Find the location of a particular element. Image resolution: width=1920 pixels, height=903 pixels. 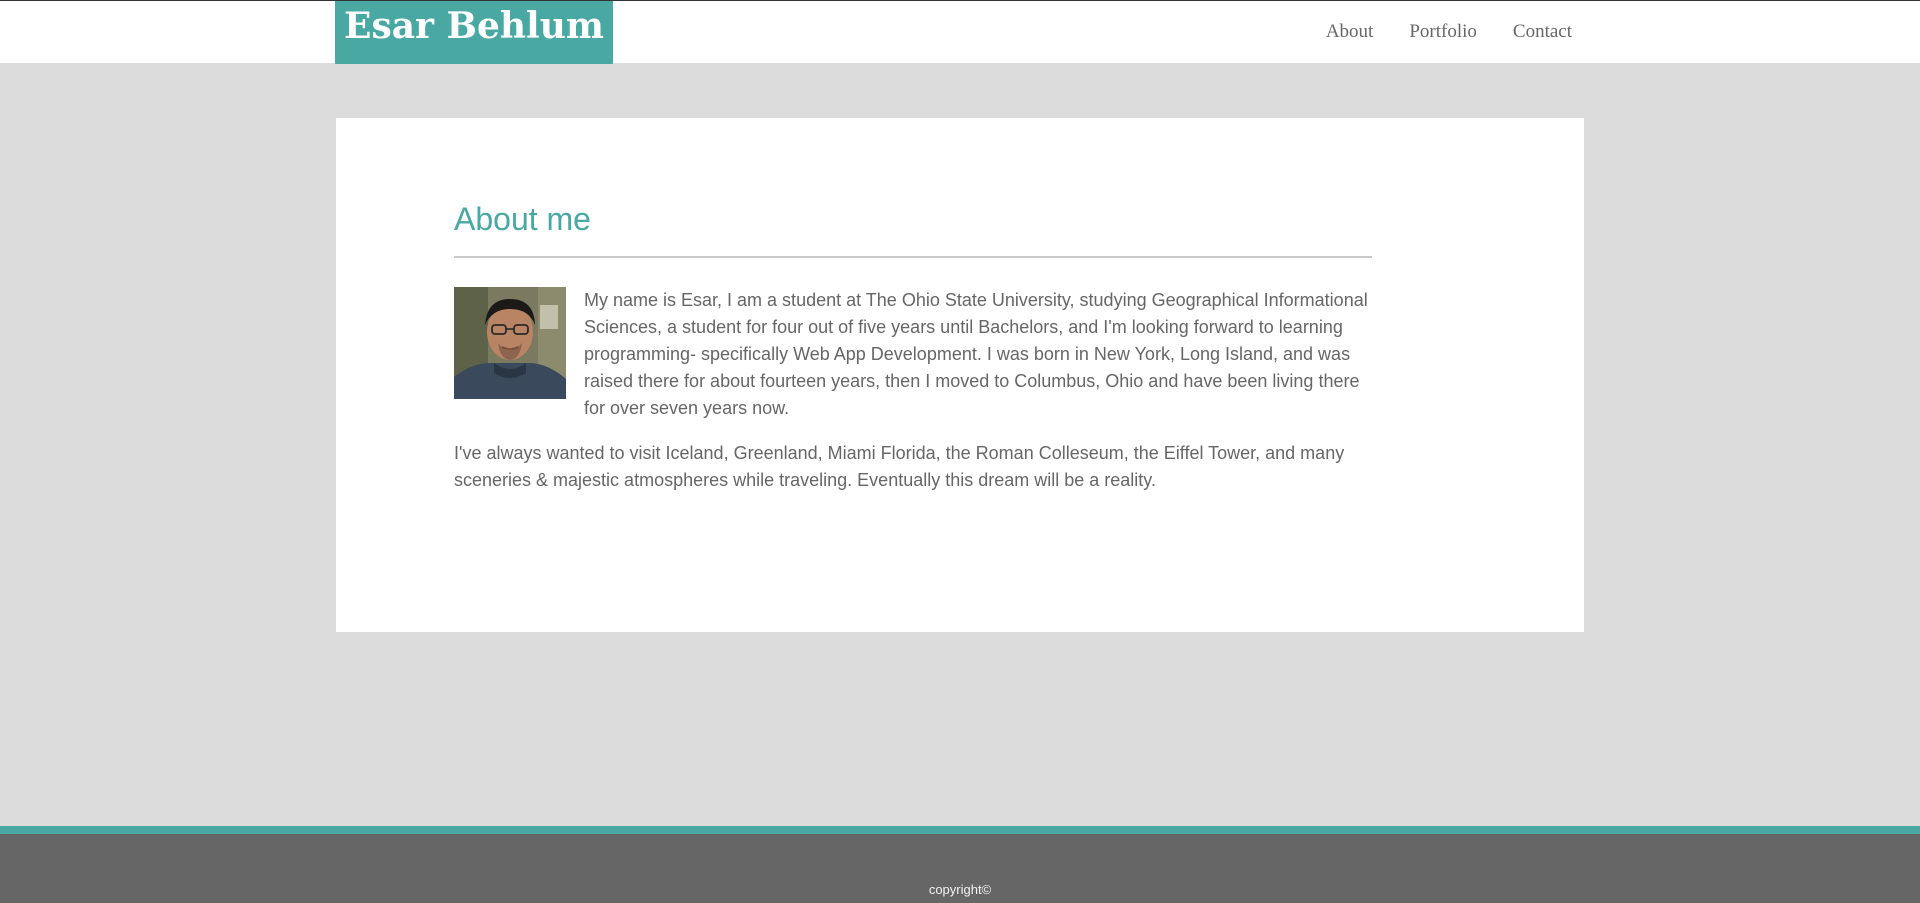

site-logo: Esar Behlum is located at coordinates (474, 32).